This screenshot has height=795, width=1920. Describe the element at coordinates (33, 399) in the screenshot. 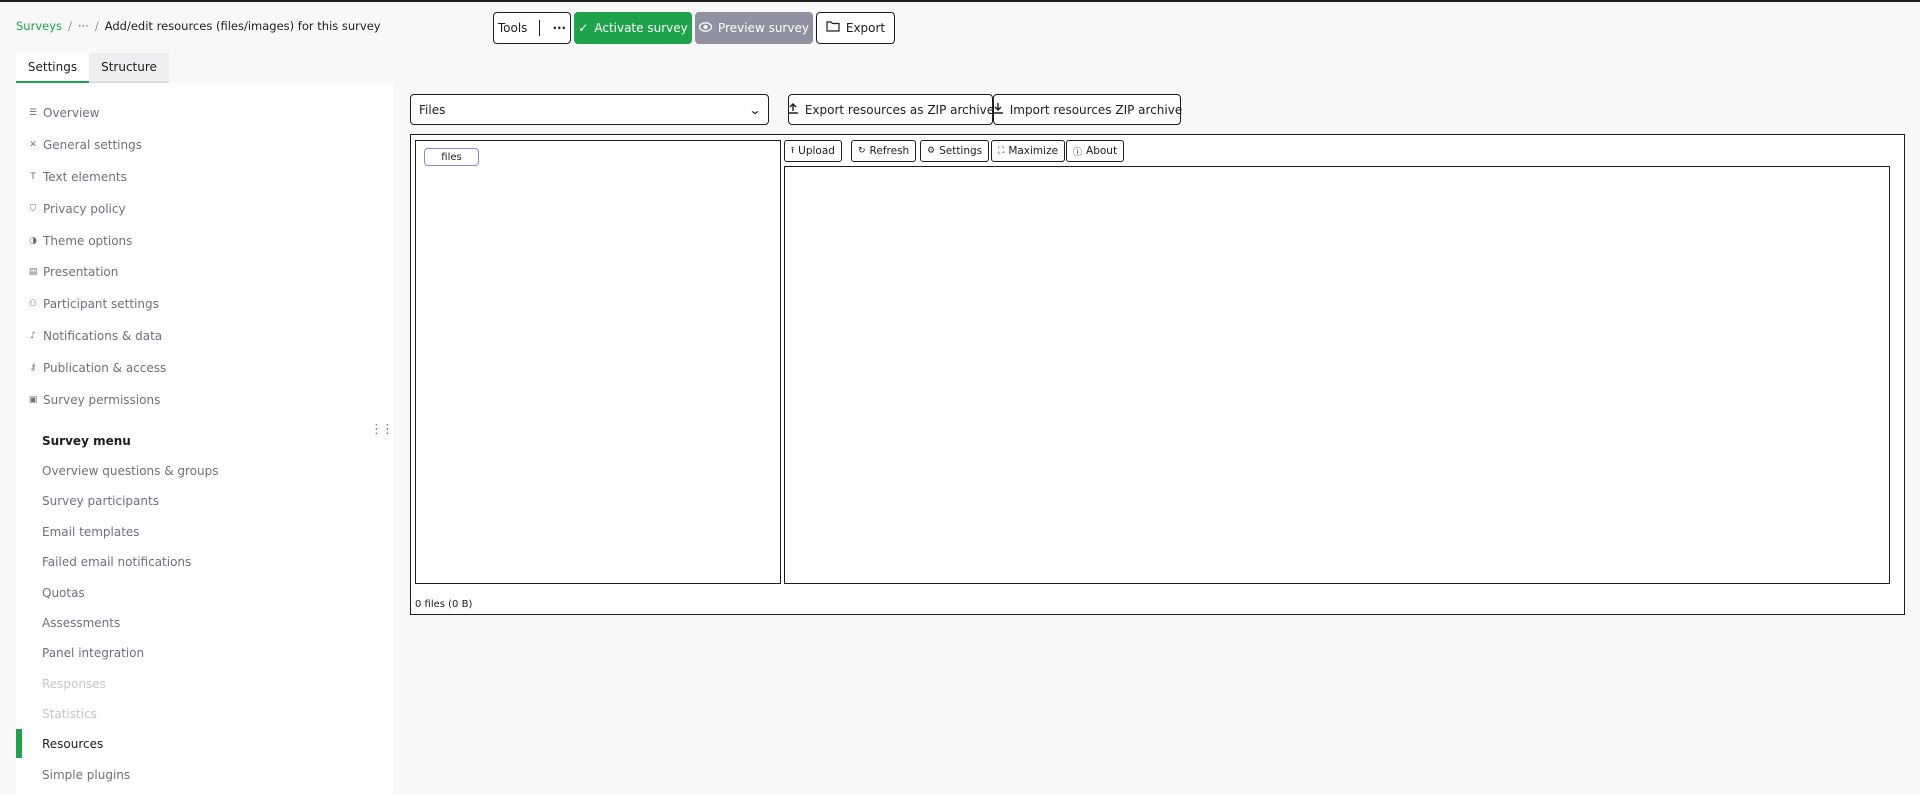

I see `lock-icon: ▣` at that location.